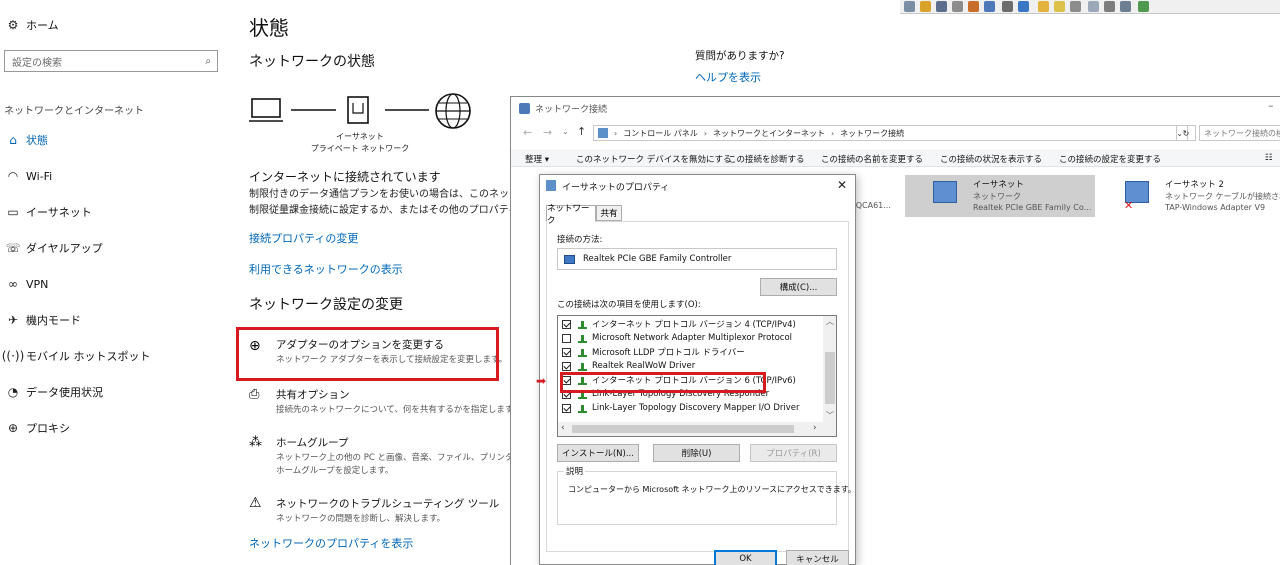 The image size is (1280, 565). What do you see at coordinates (815, 428) in the screenshot?
I see `scroll-right-icon: ›` at bounding box center [815, 428].